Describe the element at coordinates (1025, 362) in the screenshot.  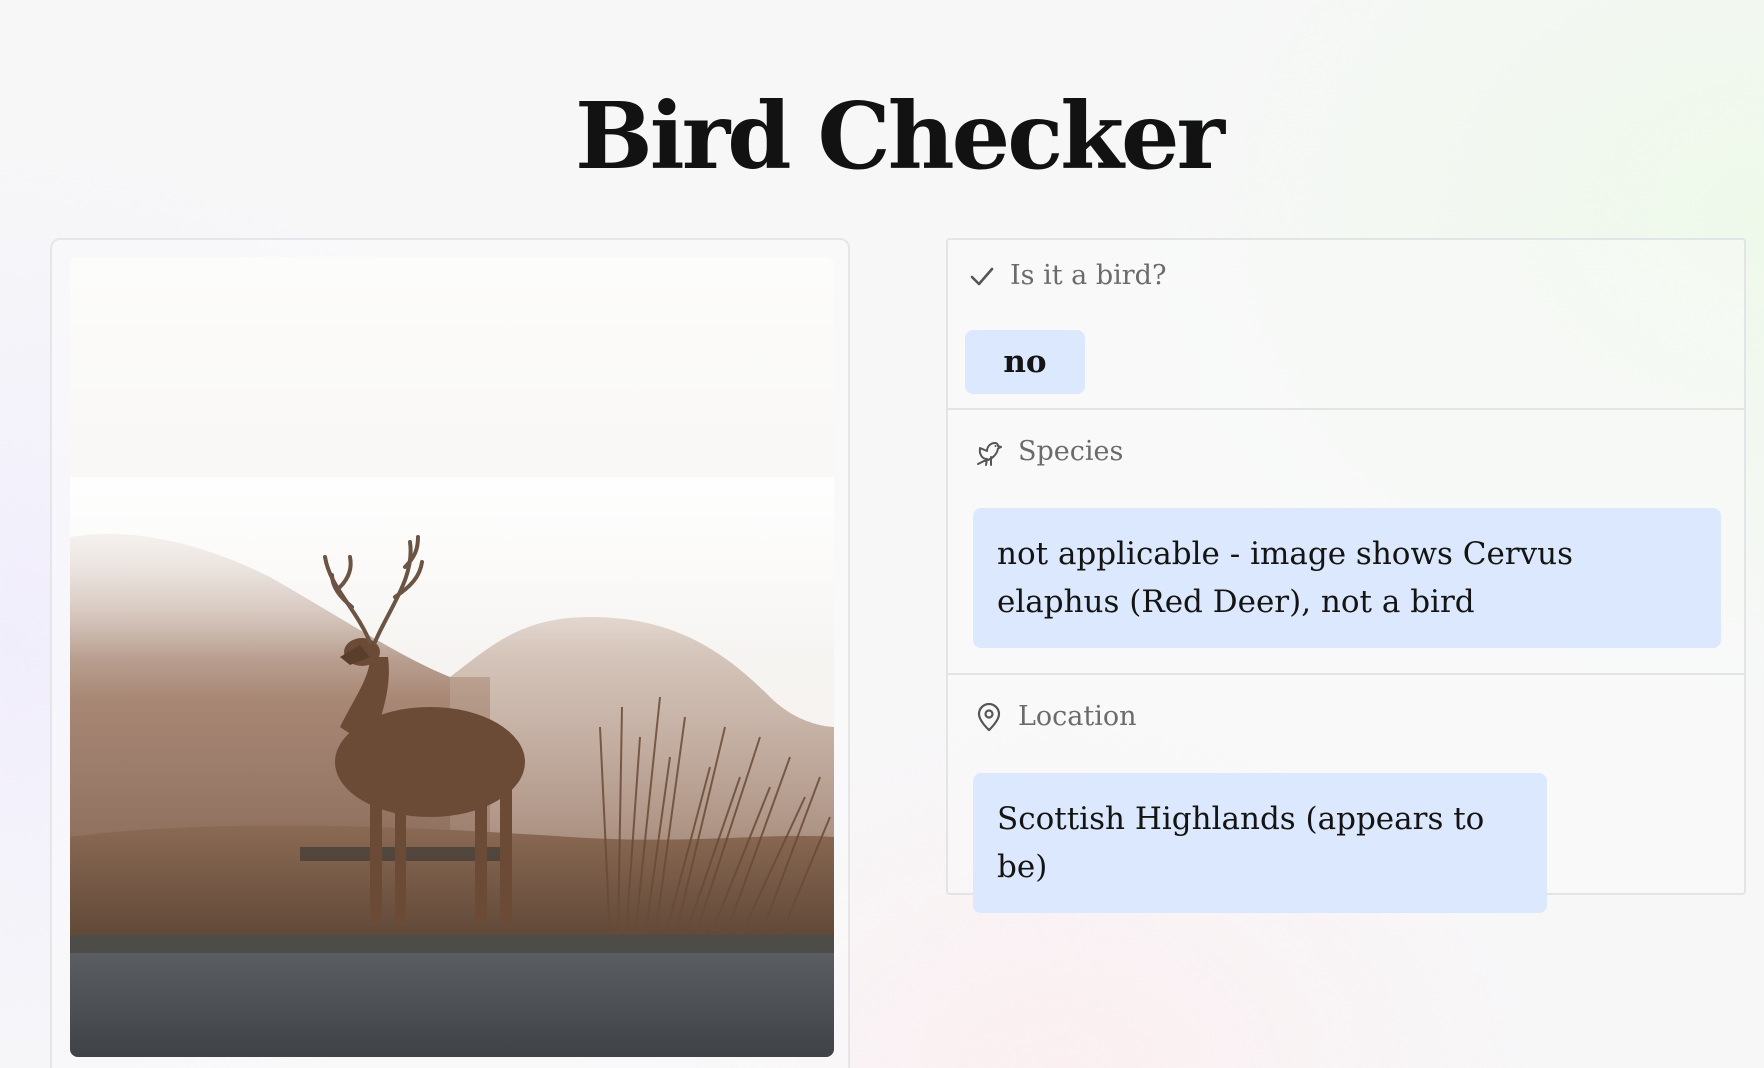
I see `is-bird-value: no` at that location.